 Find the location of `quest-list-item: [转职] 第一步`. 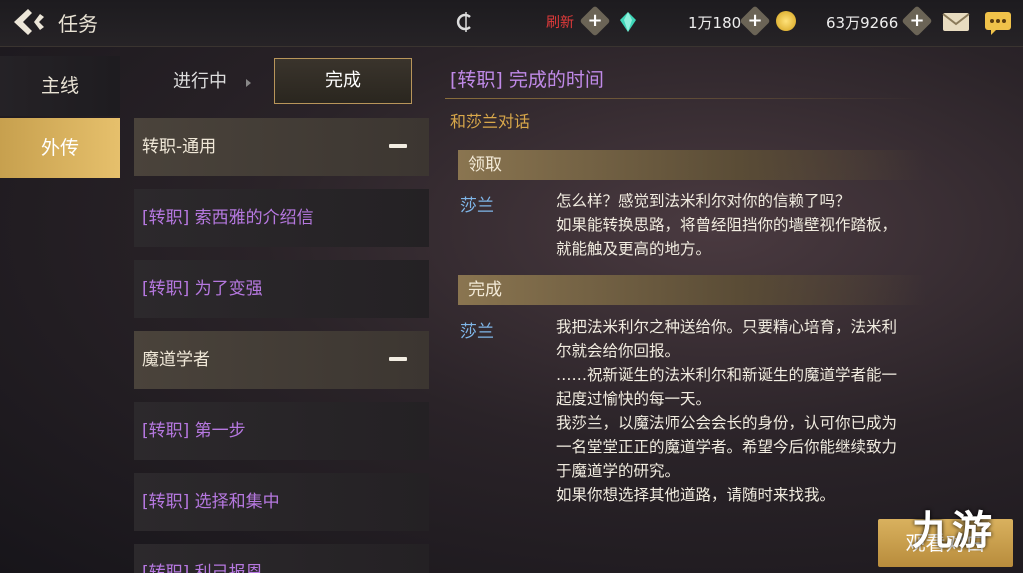

quest-list-item: [转职] 第一步 is located at coordinates (281, 431).